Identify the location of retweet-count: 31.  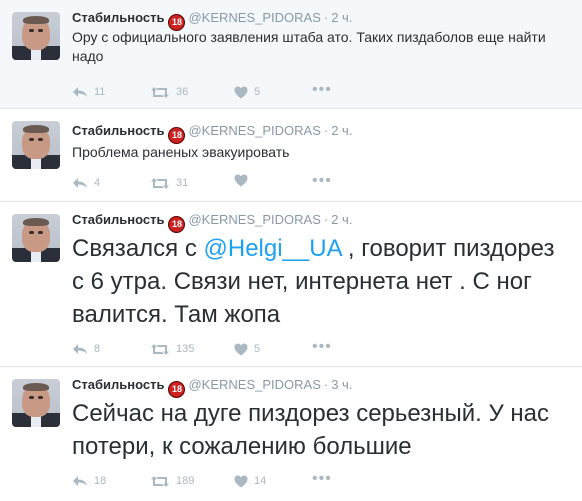
(182, 183).